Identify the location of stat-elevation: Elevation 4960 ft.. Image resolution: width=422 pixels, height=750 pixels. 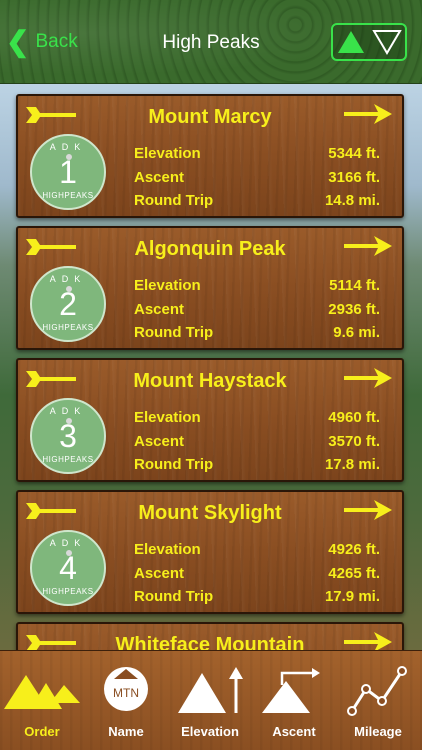
(257, 418).